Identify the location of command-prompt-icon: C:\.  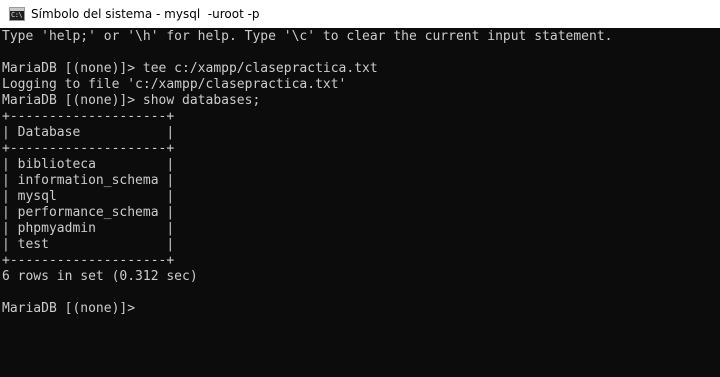
(17, 14).